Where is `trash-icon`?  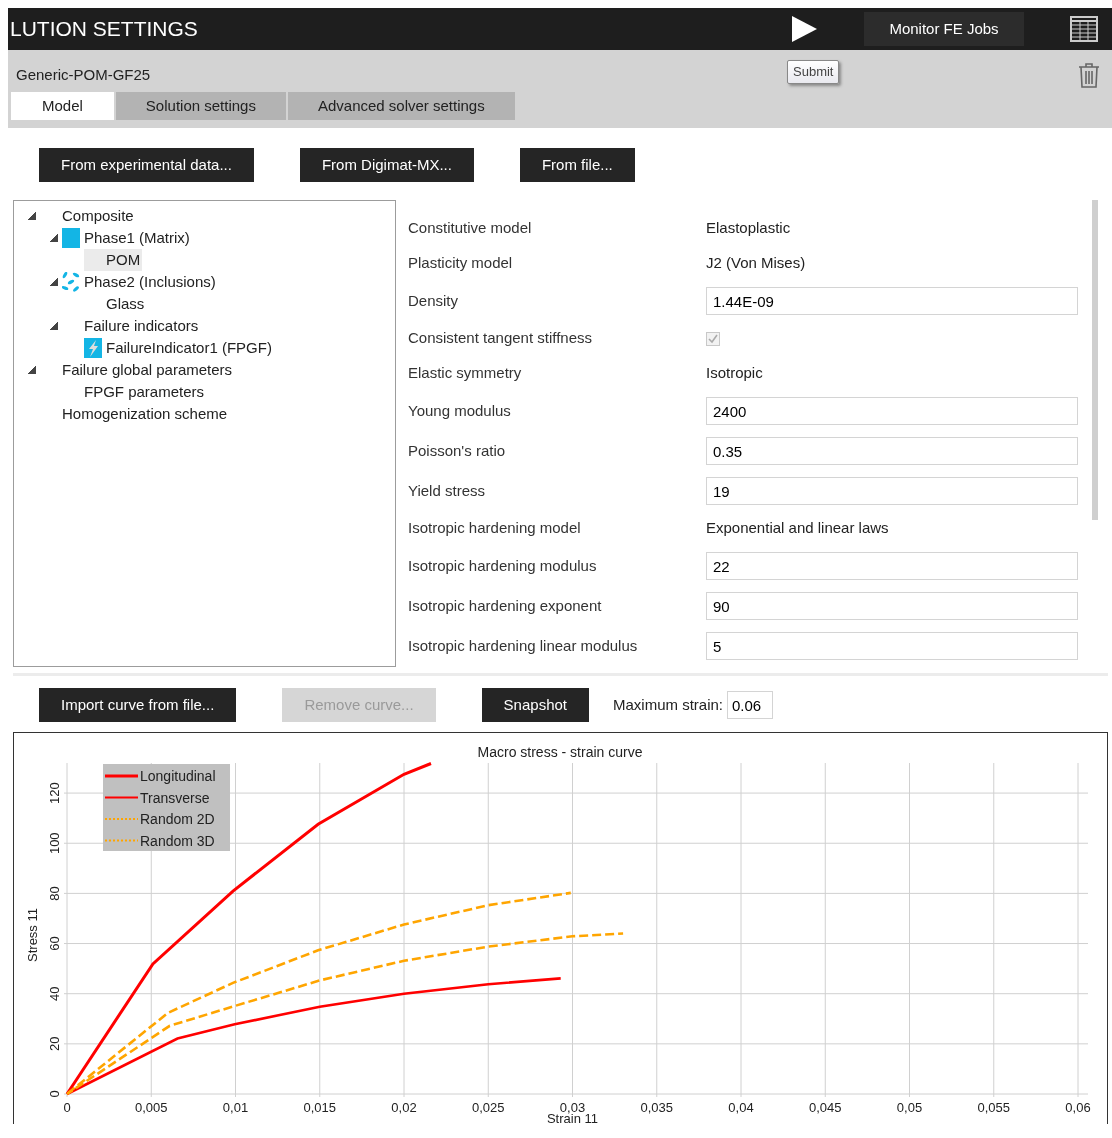
trash-icon is located at coordinates (1089, 75).